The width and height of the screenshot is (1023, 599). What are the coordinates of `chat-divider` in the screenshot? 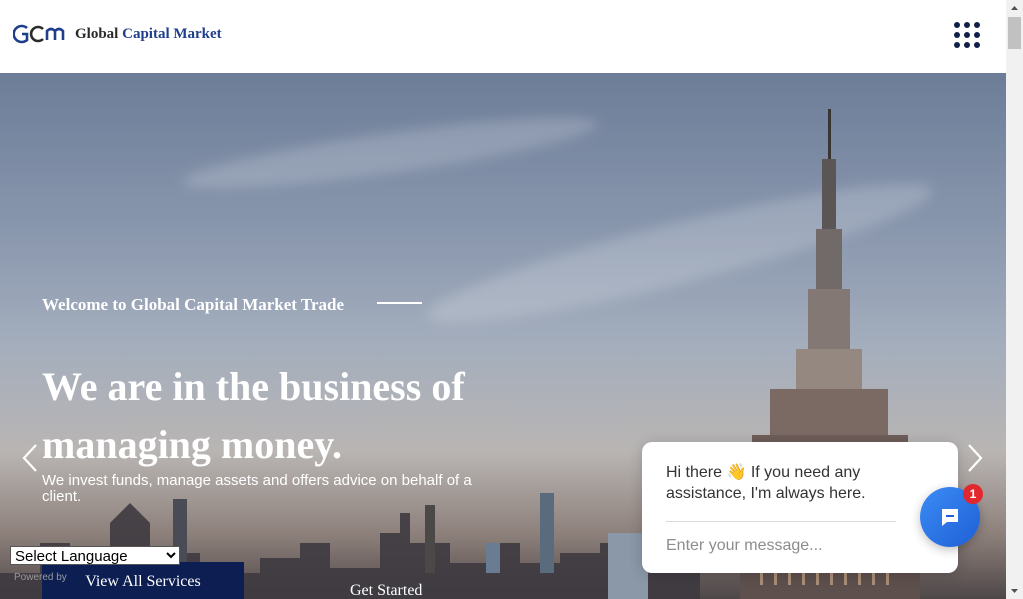 It's located at (781, 521).